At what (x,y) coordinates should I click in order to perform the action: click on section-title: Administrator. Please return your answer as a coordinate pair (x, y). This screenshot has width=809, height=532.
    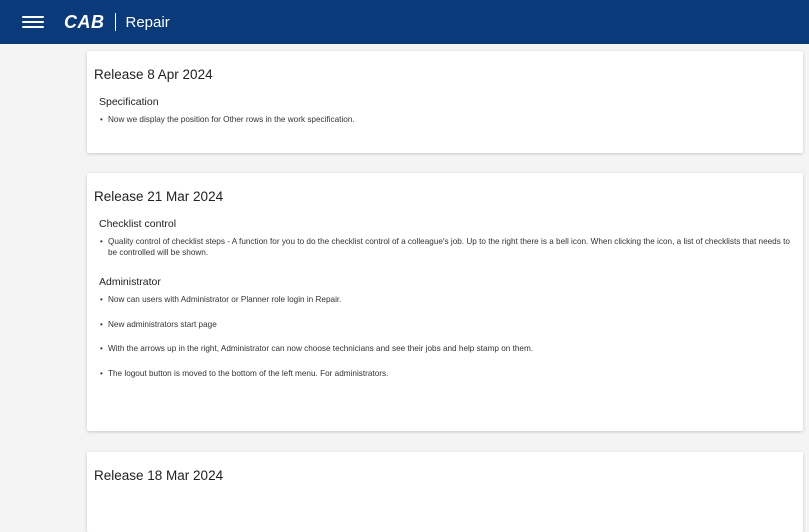
    Looking at the image, I should click on (130, 282).